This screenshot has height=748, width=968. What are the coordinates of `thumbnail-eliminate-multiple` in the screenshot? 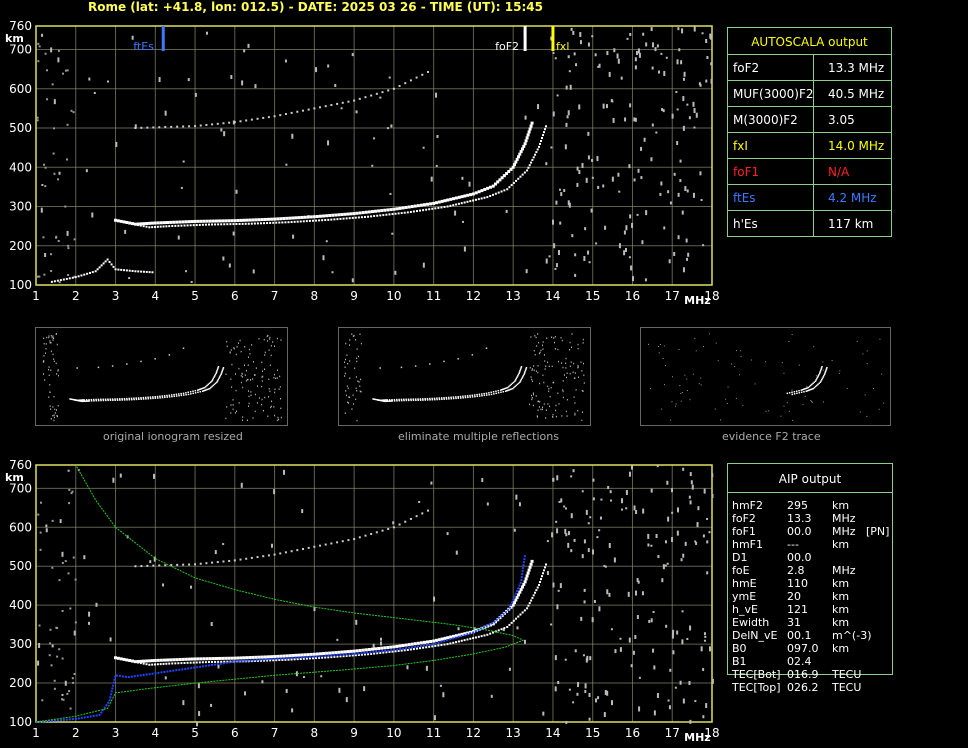 It's located at (464, 376).